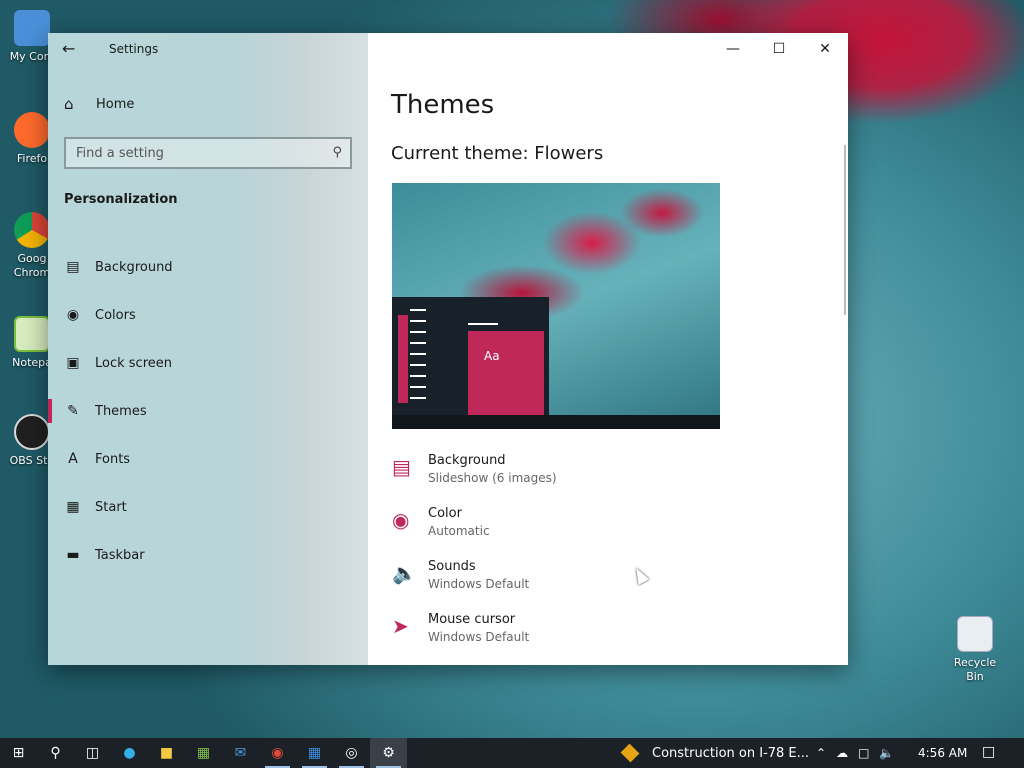 The height and width of the screenshot is (768, 1024). Describe the element at coordinates (975, 669) in the screenshot. I see `desktop-icon-label: Recycle Bin` at that location.